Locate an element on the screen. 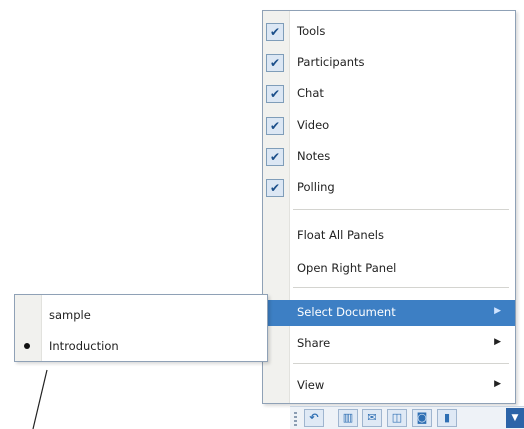 Image resolution: width=524 pixels, height=429 pixels. menu-item-open-right-panel: Open Right Panel is located at coordinates (389, 269).